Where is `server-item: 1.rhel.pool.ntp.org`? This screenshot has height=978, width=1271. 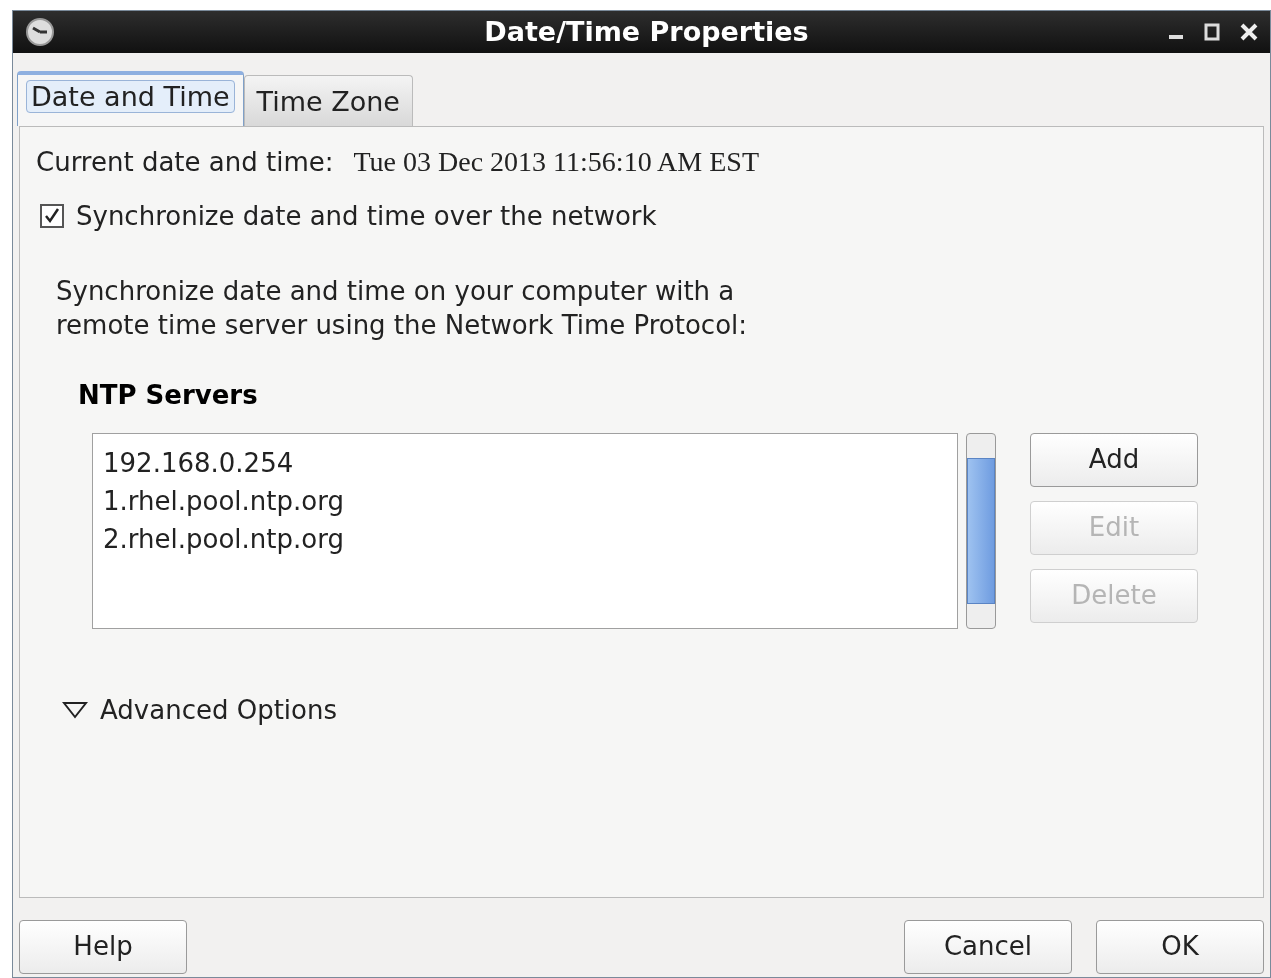
server-item: 1.rhel.pool.ntp.org is located at coordinates (530, 500).